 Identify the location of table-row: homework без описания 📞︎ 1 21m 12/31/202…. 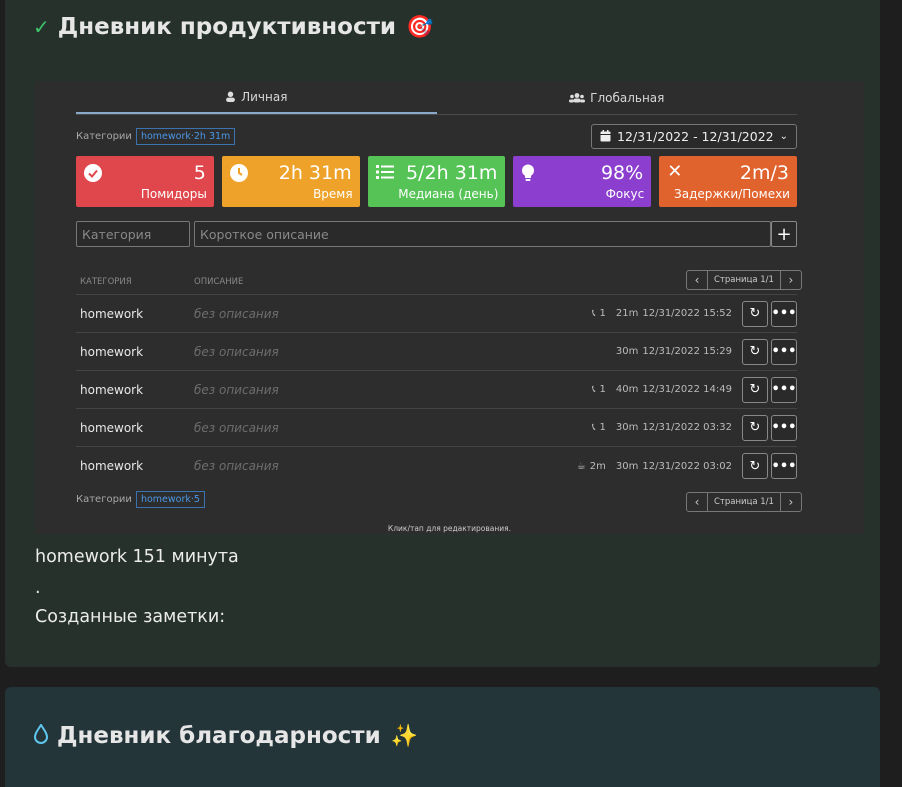
(436, 314).